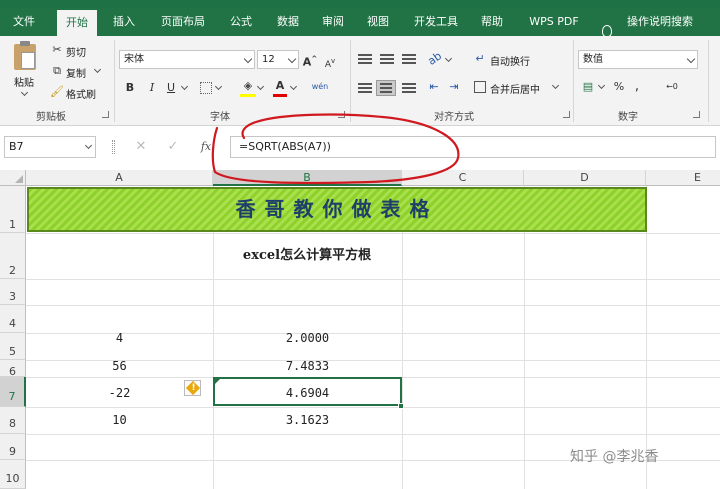 This screenshot has height=489, width=720. What do you see at coordinates (218, 86) in the screenshot?
I see `border-dropdown-icon` at bounding box center [218, 86].